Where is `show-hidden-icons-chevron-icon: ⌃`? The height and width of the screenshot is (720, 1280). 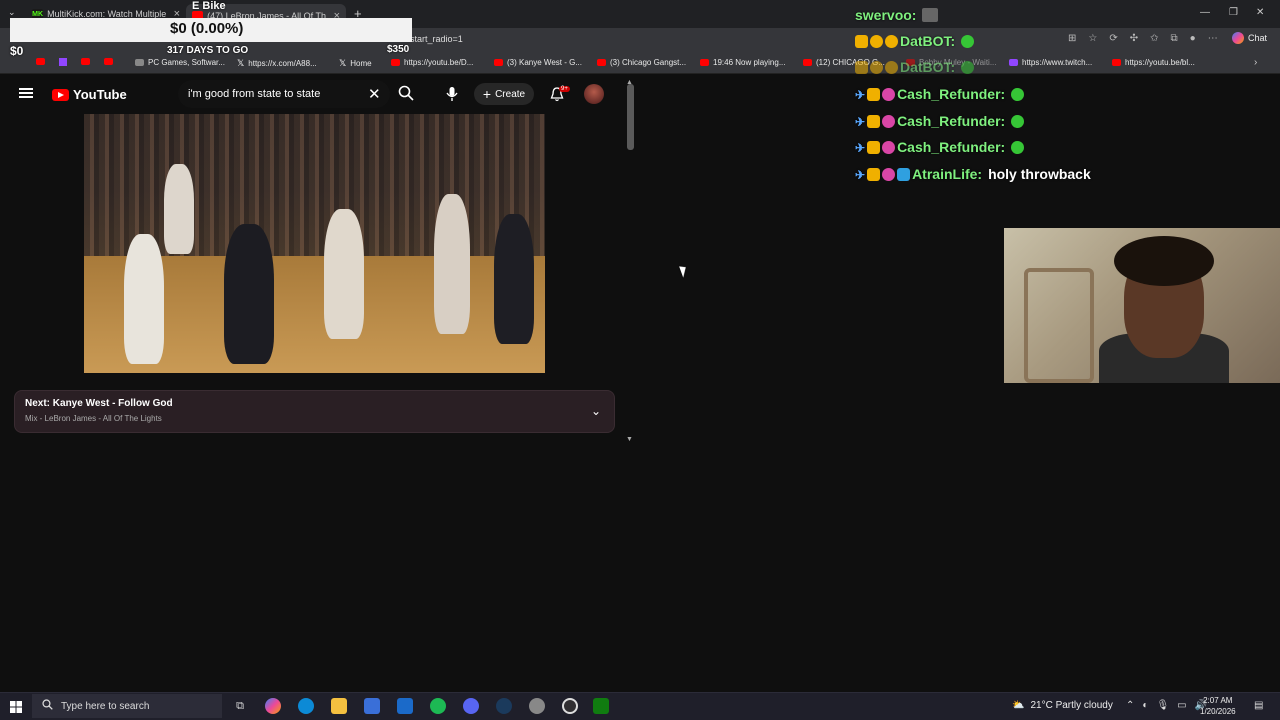 show-hidden-icons-chevron-icon: ⌃ is located at coordinates (1130, 705).